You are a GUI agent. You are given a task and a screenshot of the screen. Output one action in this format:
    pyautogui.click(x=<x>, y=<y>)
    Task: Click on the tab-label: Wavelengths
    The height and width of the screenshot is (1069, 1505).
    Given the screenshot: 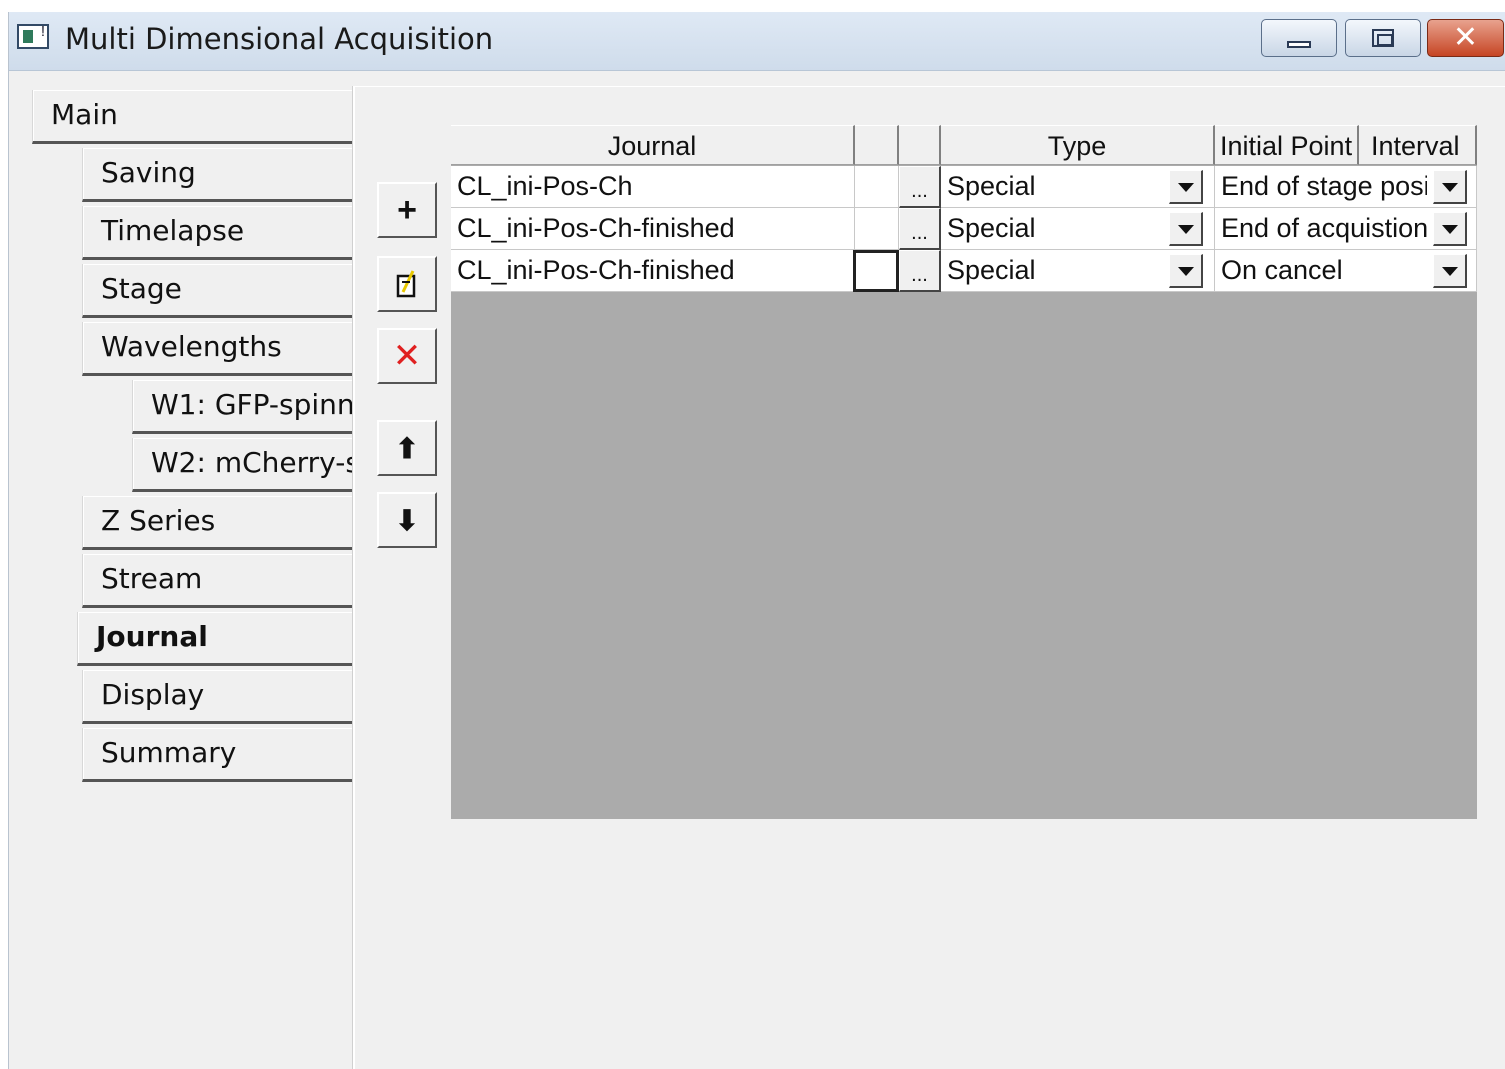 What is the action you would take?
    pyautogui.click(x=191, y=346)
    